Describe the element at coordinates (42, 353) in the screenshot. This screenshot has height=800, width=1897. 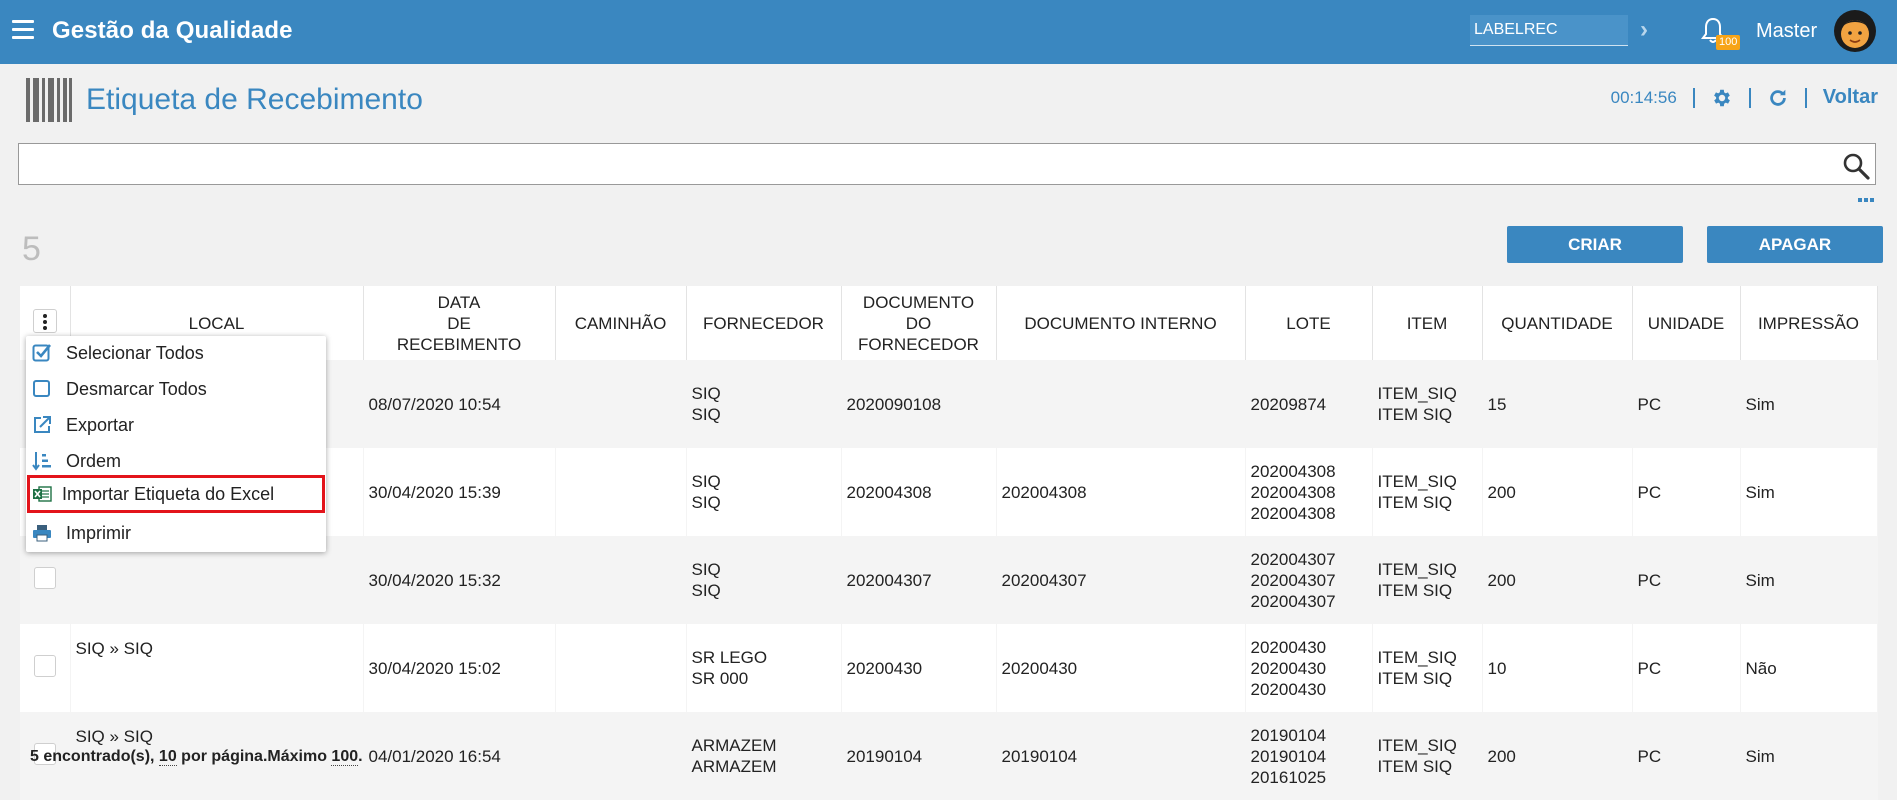
I see `checkbox-checked-icon` at that location.